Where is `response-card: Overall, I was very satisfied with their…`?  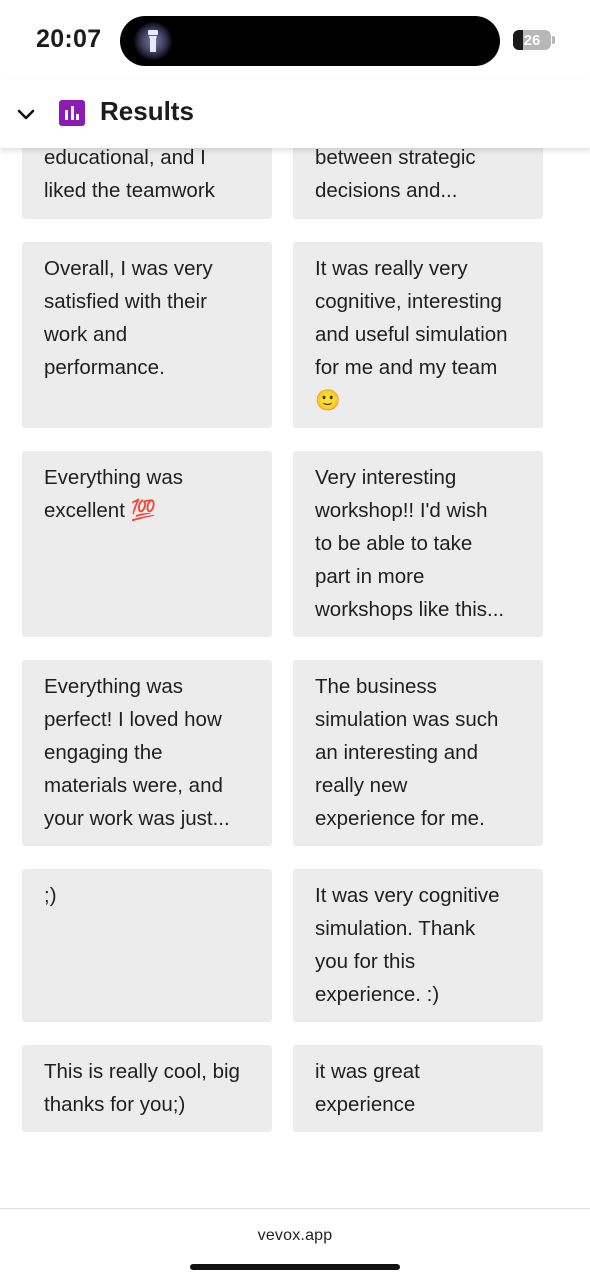 response-card: Overall, I was very satisfied with their… is located at coordinates (147, 335).